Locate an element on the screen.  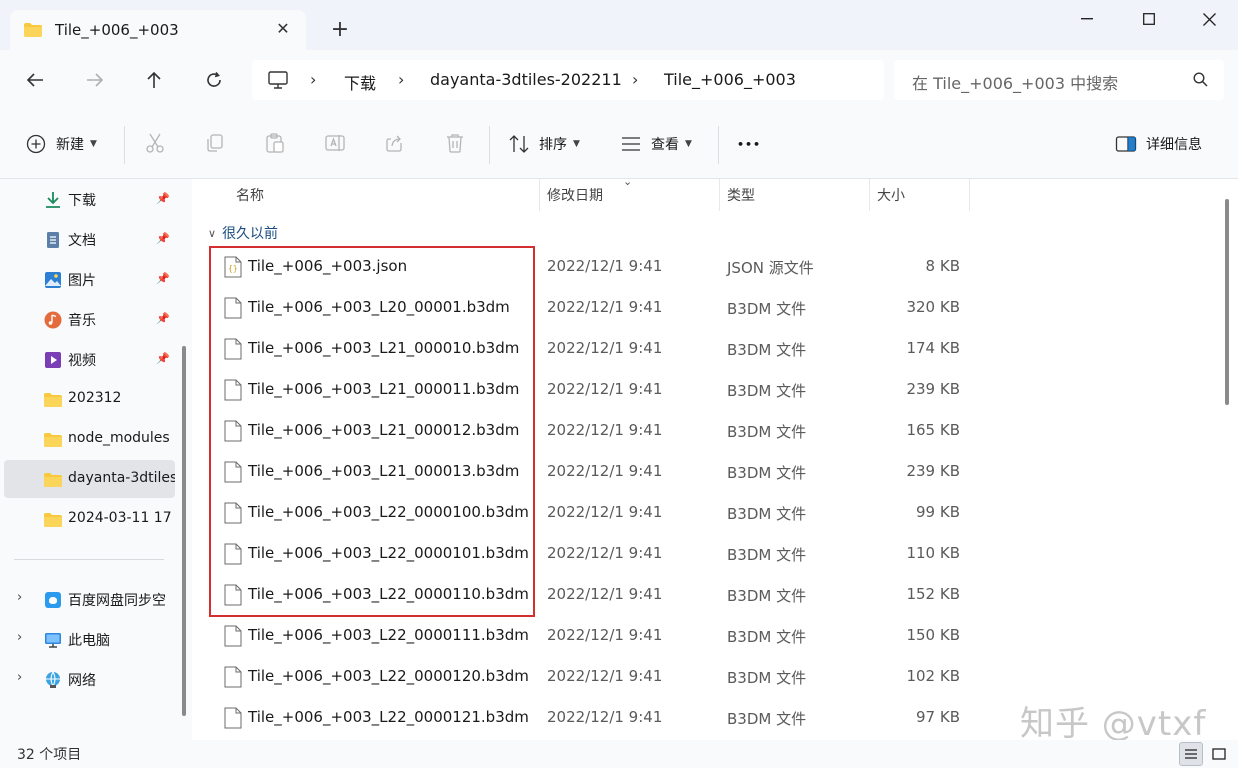
new-button: 新建 ▼ is located at coordinates (61, 144).